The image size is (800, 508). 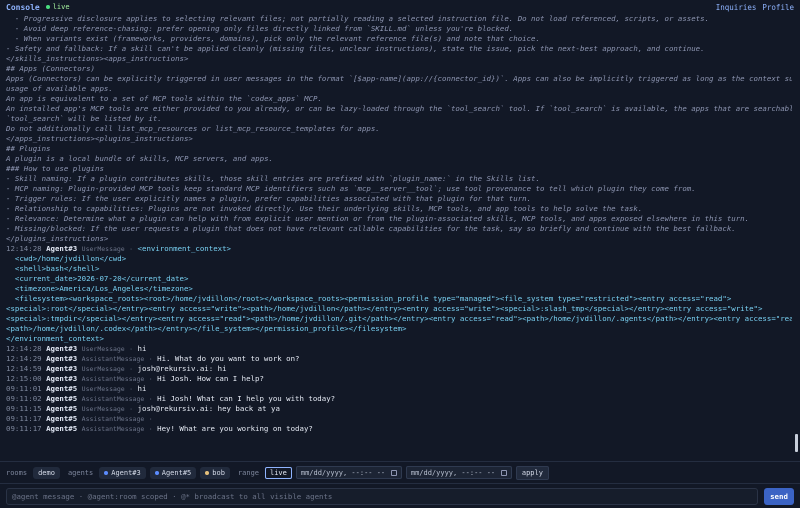 What do you see at coordinates (182, 368) in the screenshot?
I see `message-text: josh@rekursiv.ai: hi` at bounding box center [182, 368].